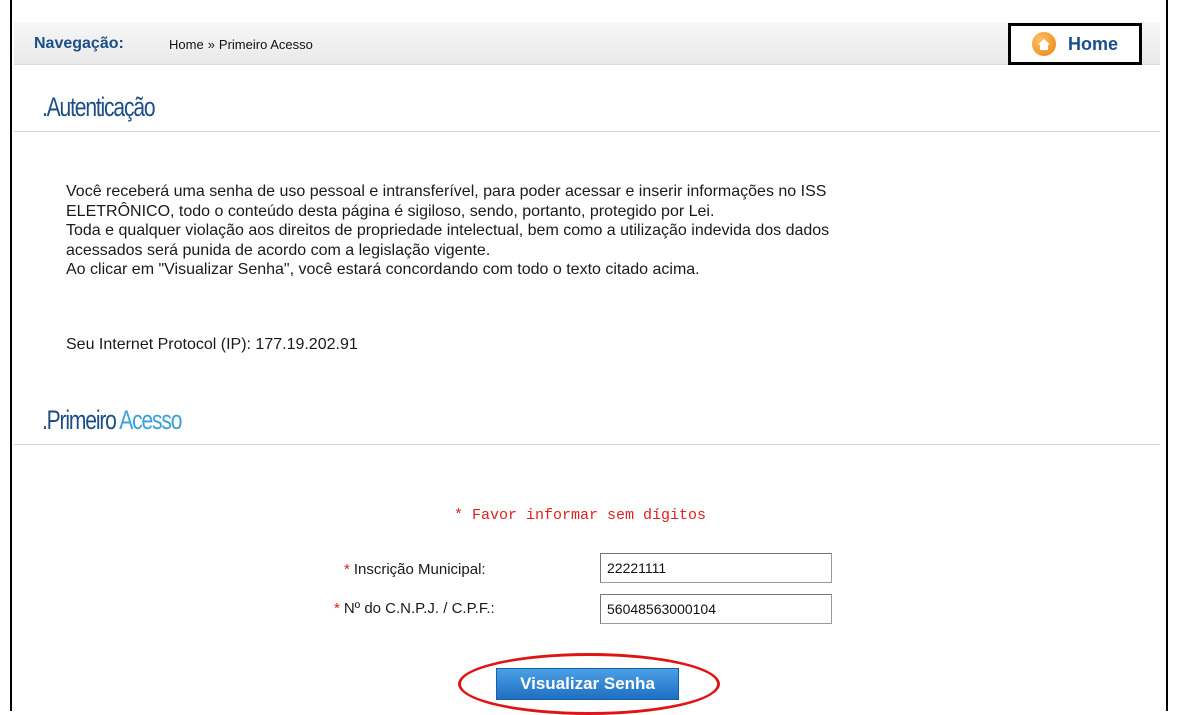 The image size is (1199, 715). I want to click on inscricao-label: * Inscrição Municipal:, so click(415, 569).